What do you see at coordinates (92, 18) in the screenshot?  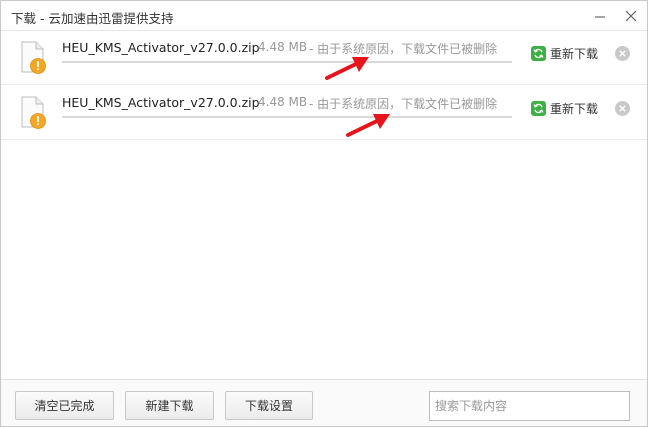 I see `window-title: 下载 - 云加速由迅雷提供支持` at bounding box center [92, 18].